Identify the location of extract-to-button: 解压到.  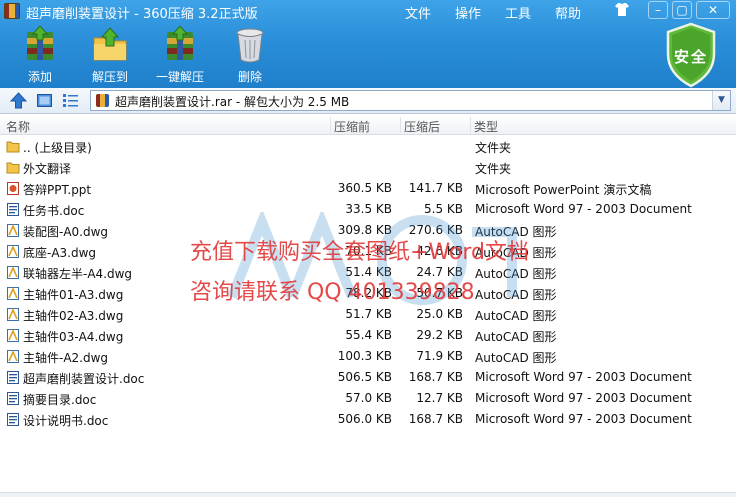
(110, 55).